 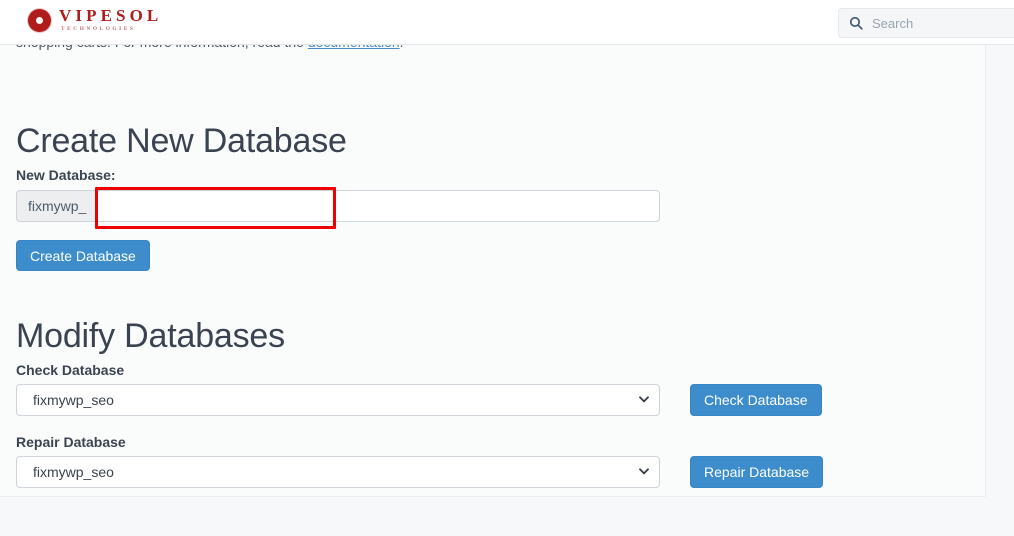 I want to click on new-database-label: New Database:, so click(x=66, y=175).